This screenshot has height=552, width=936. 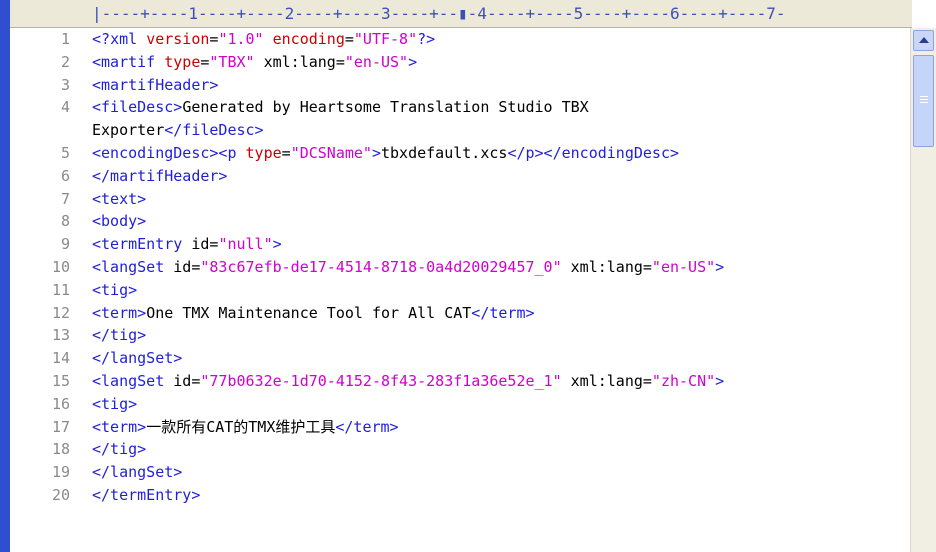 I want to click on line-code: <tig>, so click(x=114, y=290).